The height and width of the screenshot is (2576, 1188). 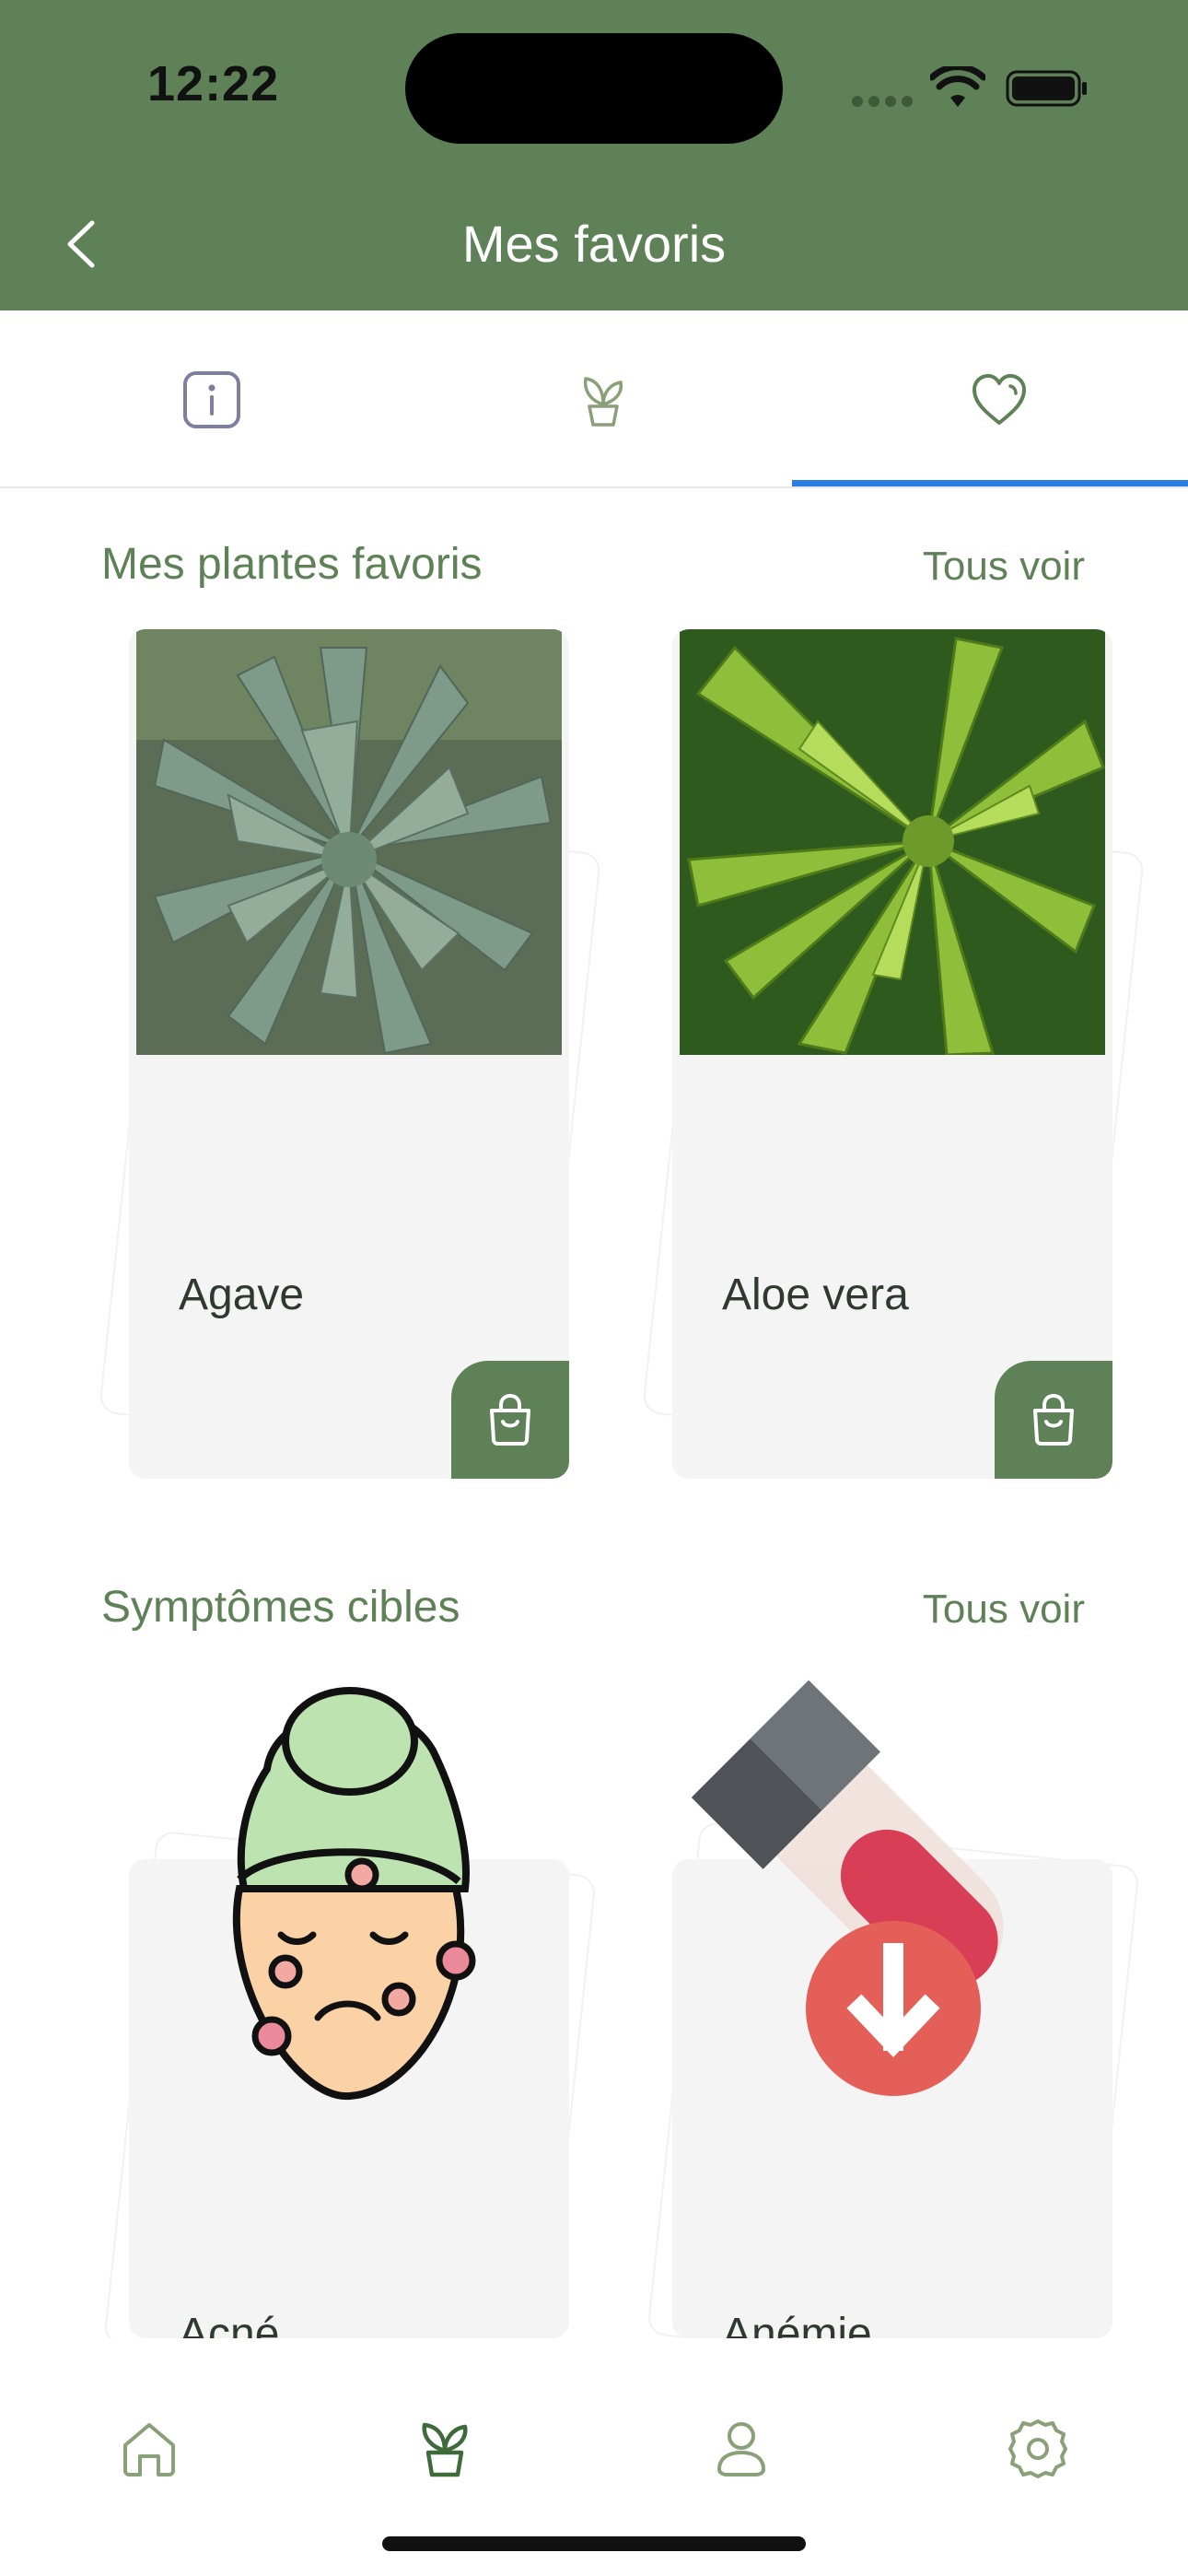 I want to click on battery-icon, so click(x=1046, y=88).